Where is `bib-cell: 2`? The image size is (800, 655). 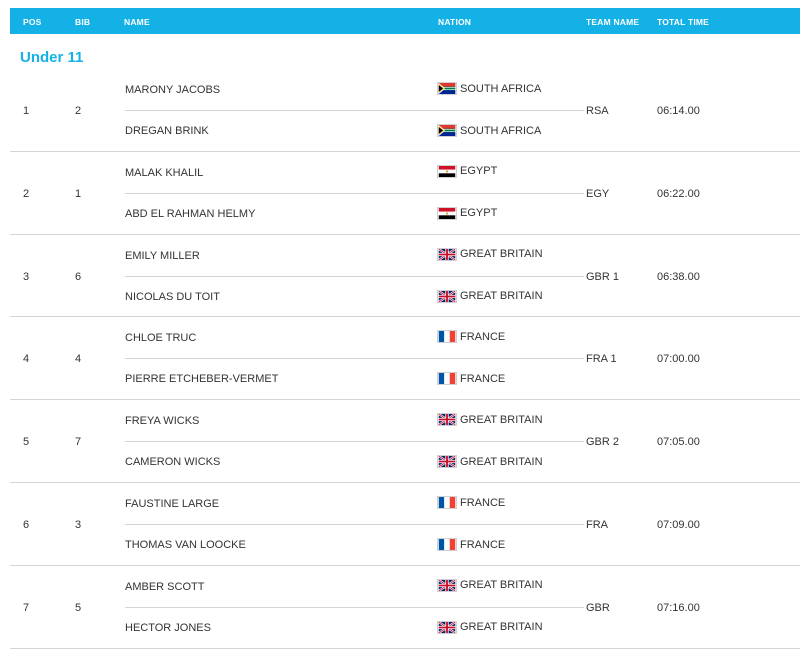
bib-cell: 2 is located at coordinates (78, 111).